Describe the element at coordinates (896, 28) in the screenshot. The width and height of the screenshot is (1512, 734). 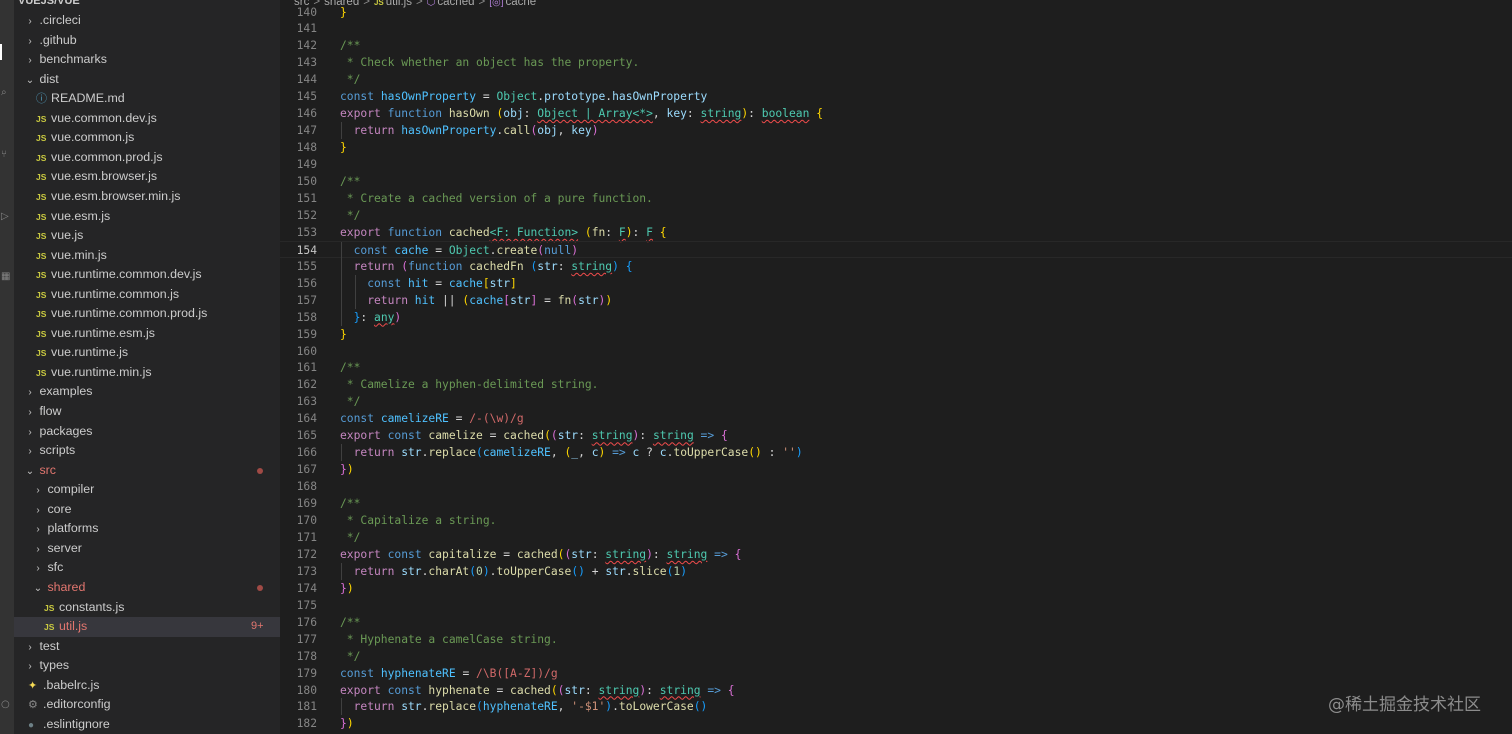
I see `code-line: 141` at that location.